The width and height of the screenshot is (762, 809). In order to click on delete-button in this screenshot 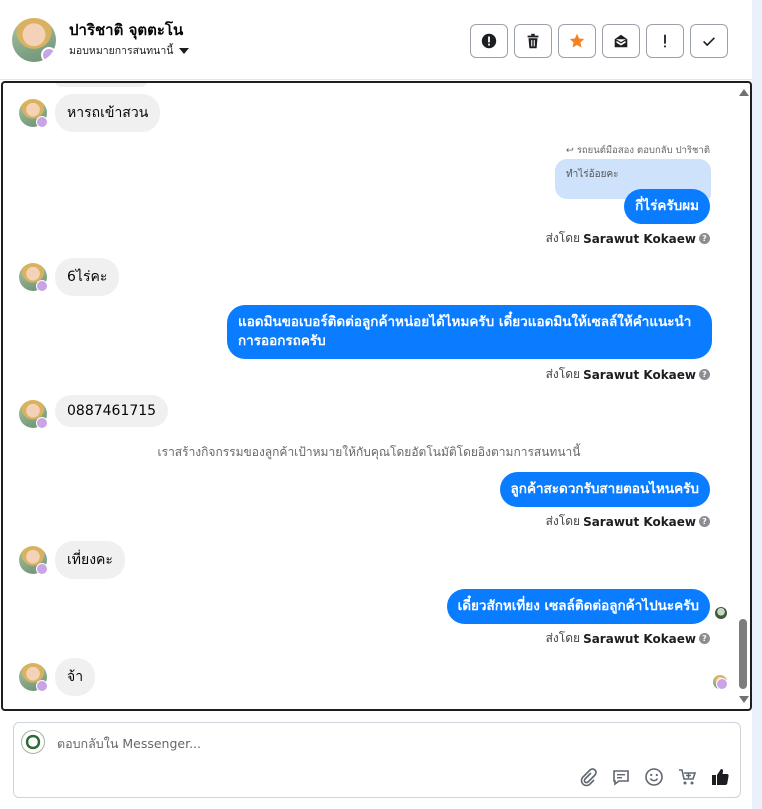, I will do `click(533, 41)`.